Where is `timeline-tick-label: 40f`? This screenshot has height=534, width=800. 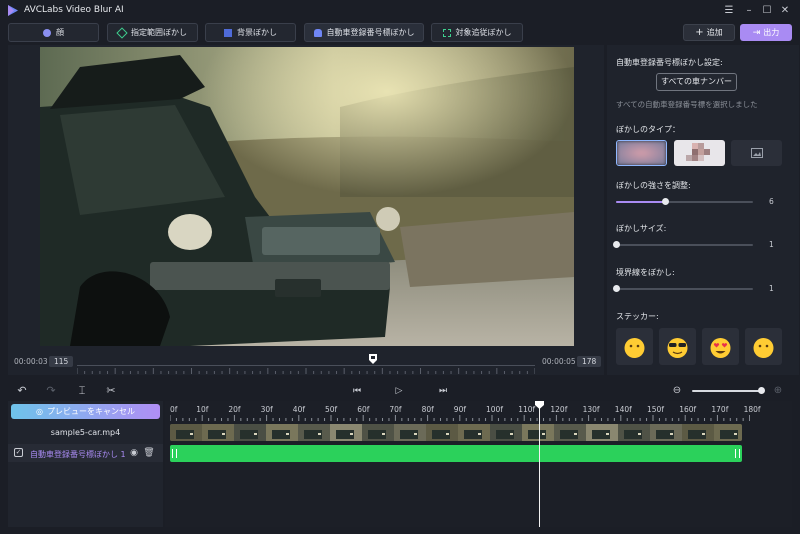
timeline-tick-label: 40f is located at coordinates (298, 409).